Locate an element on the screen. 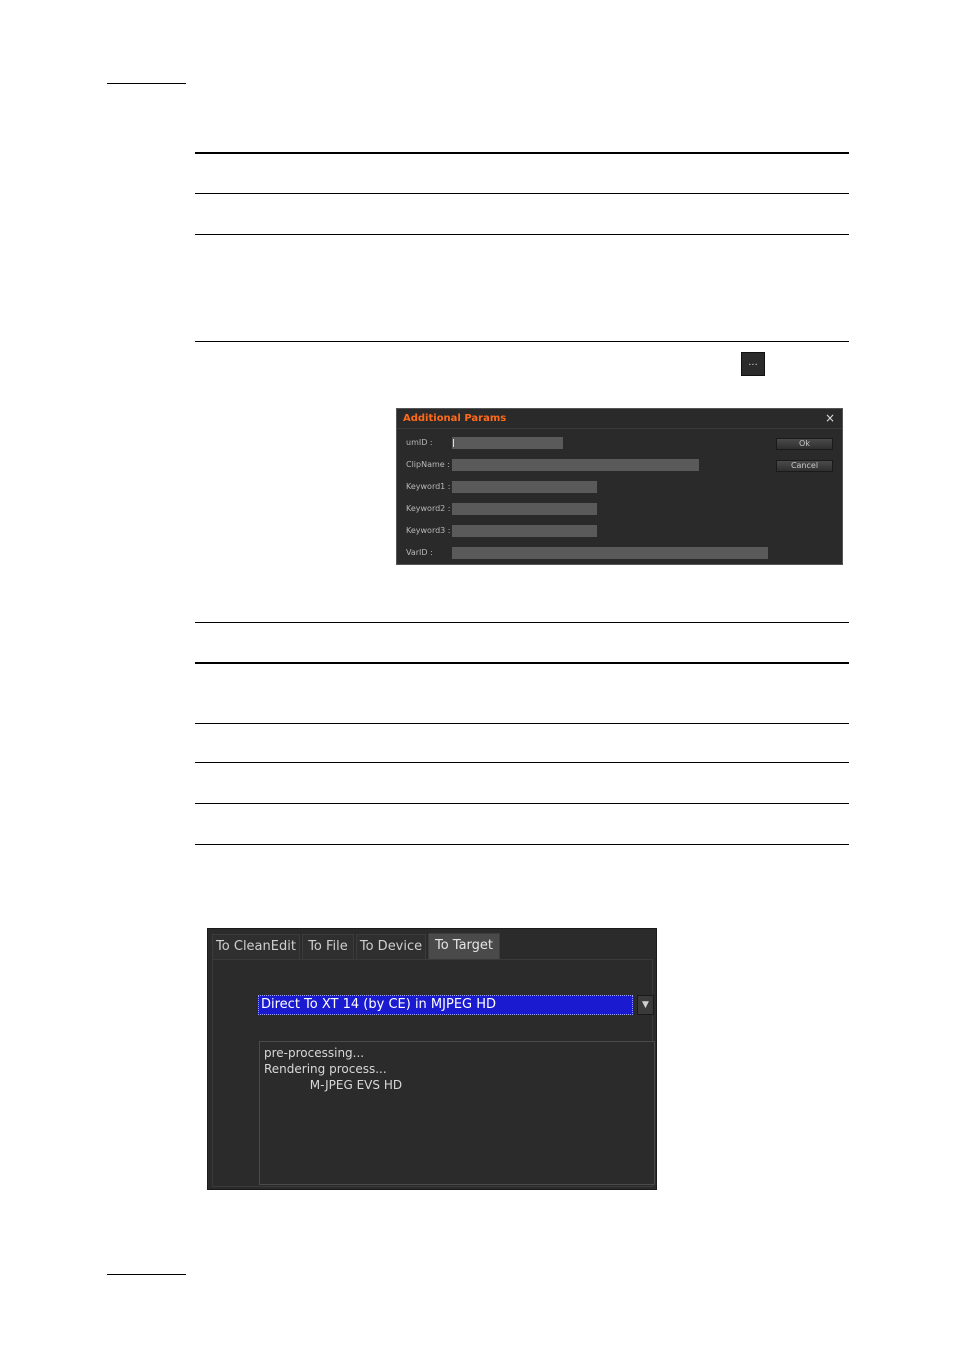 The width and height of the screenshot is (954, 1350). umid-label: umID : is located at coordinates (419, 442).